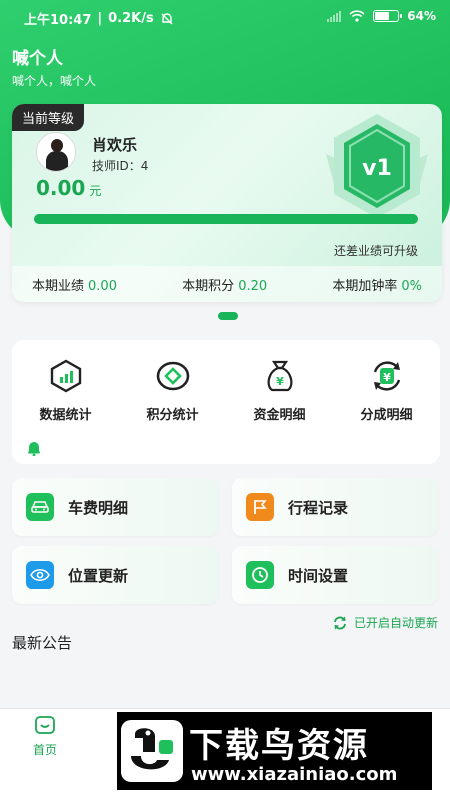 This screenshot has height=800, width=450. Describe the element at coordinates (388, 16) in the screenshot. I see `battery-icon` at that location.